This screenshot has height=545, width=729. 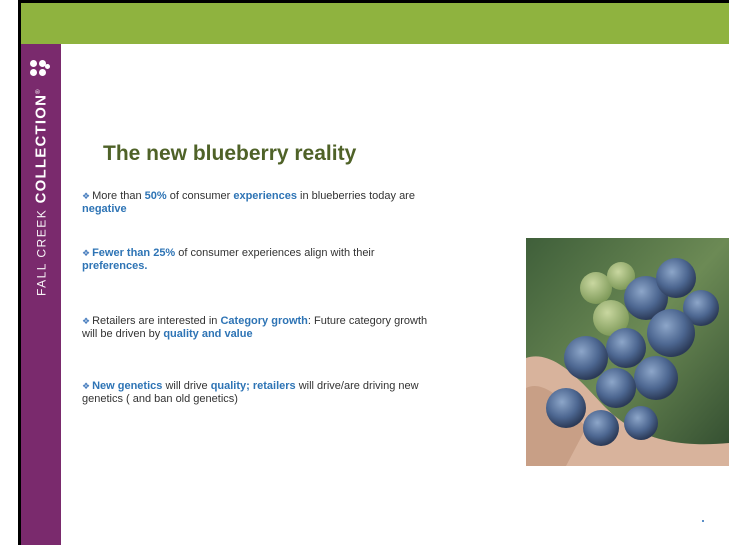 What do you see at coordinates (156, 321) in the screenshot?
I see `body-text: Retailers are interested in` at bounding box center [156, 321].